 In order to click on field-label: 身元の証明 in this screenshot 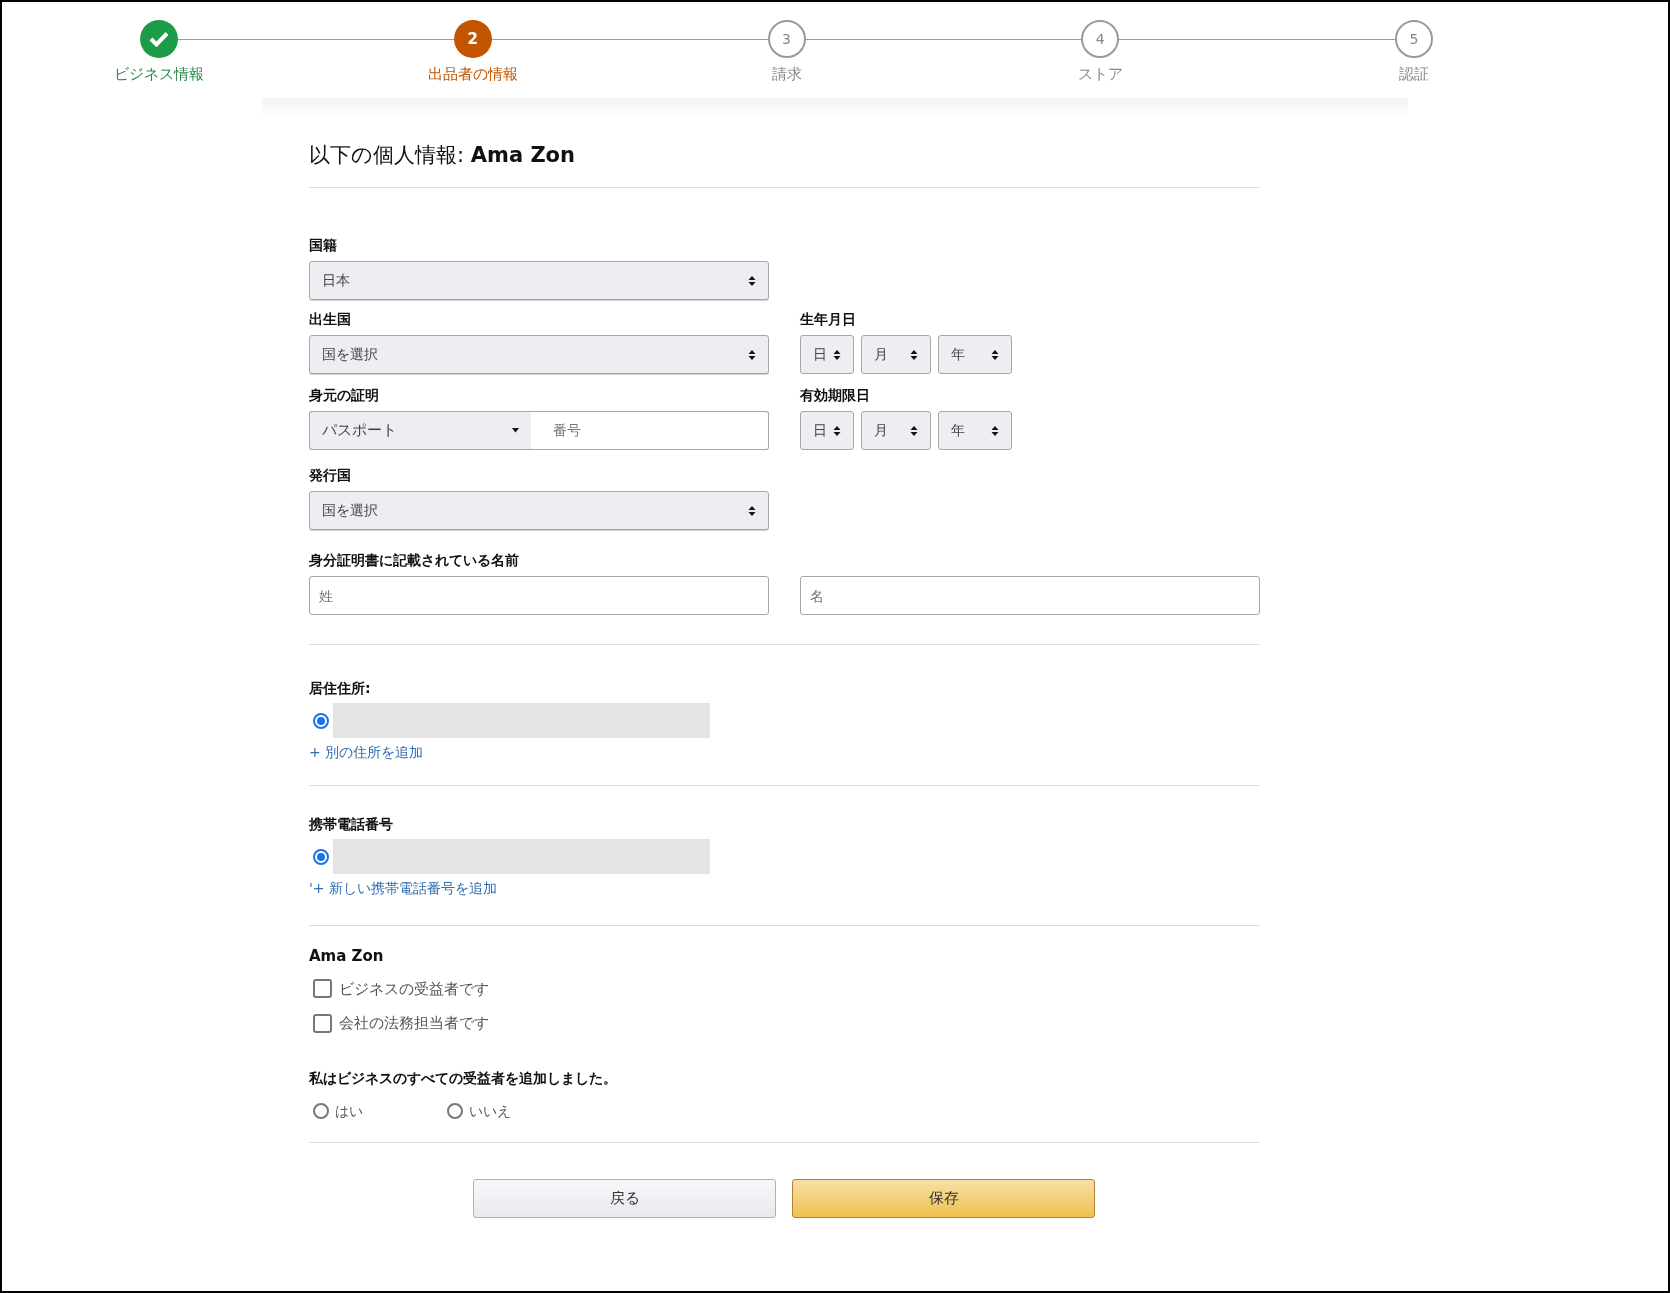, I will do `click(344, 395)`.